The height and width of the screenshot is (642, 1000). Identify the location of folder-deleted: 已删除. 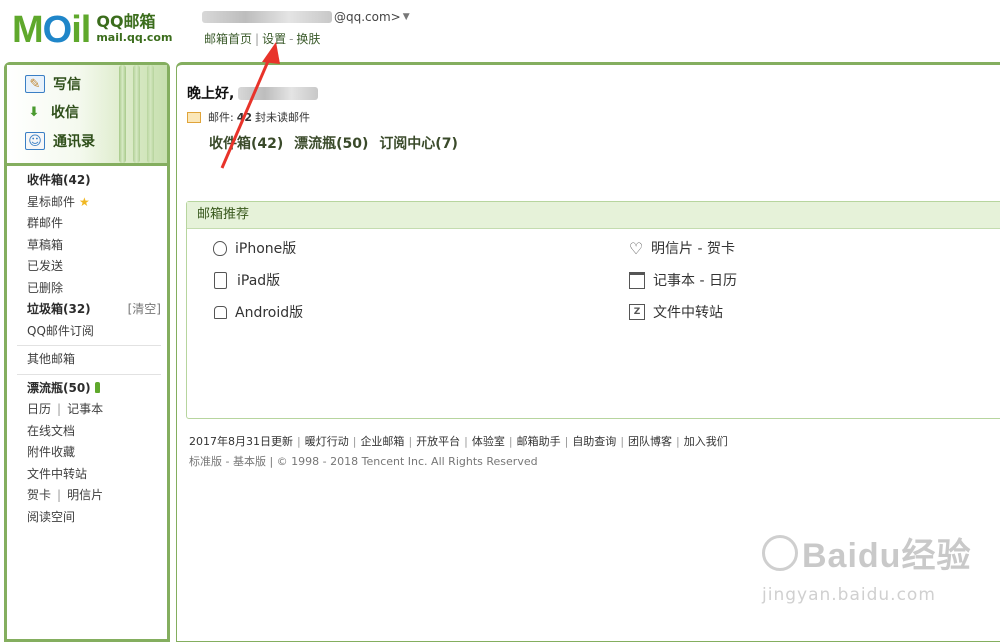
(87, 289).